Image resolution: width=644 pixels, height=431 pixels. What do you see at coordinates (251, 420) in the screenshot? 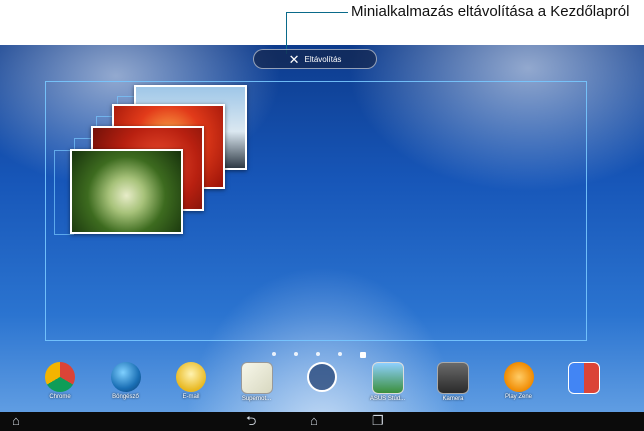
I see `back-icon: ⮌` at bounding box center [251, 420].